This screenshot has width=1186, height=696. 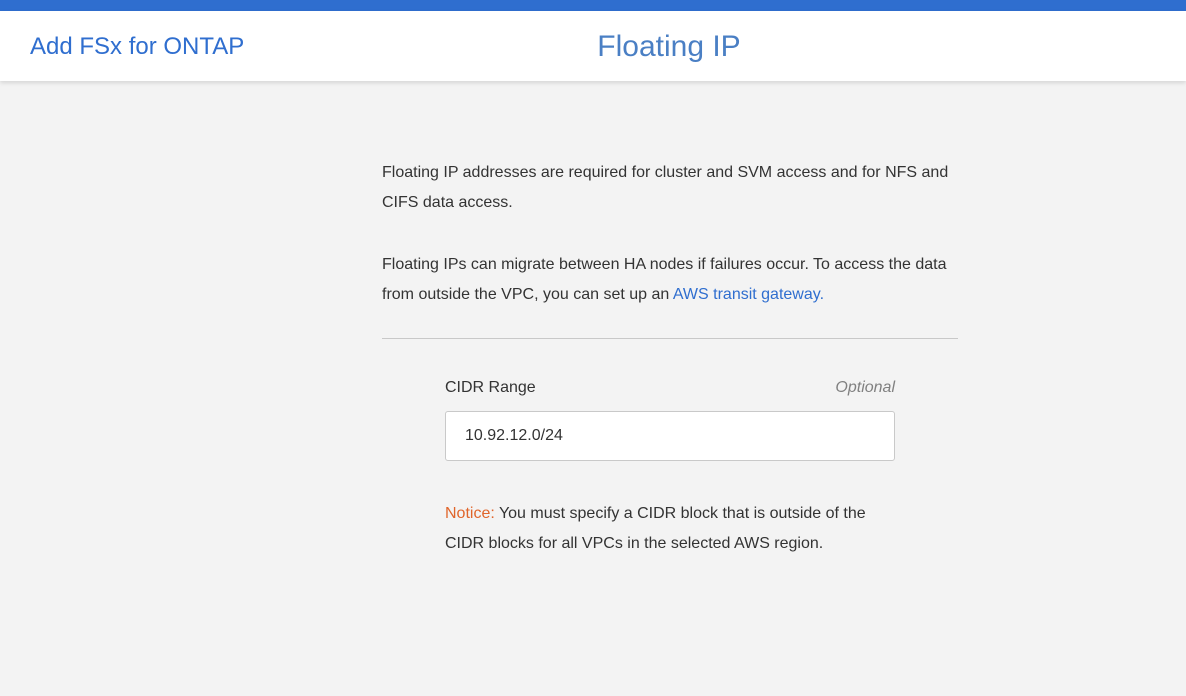 I want to click on cidr-range-label: CIDR Range, so click(x=490, y=387).